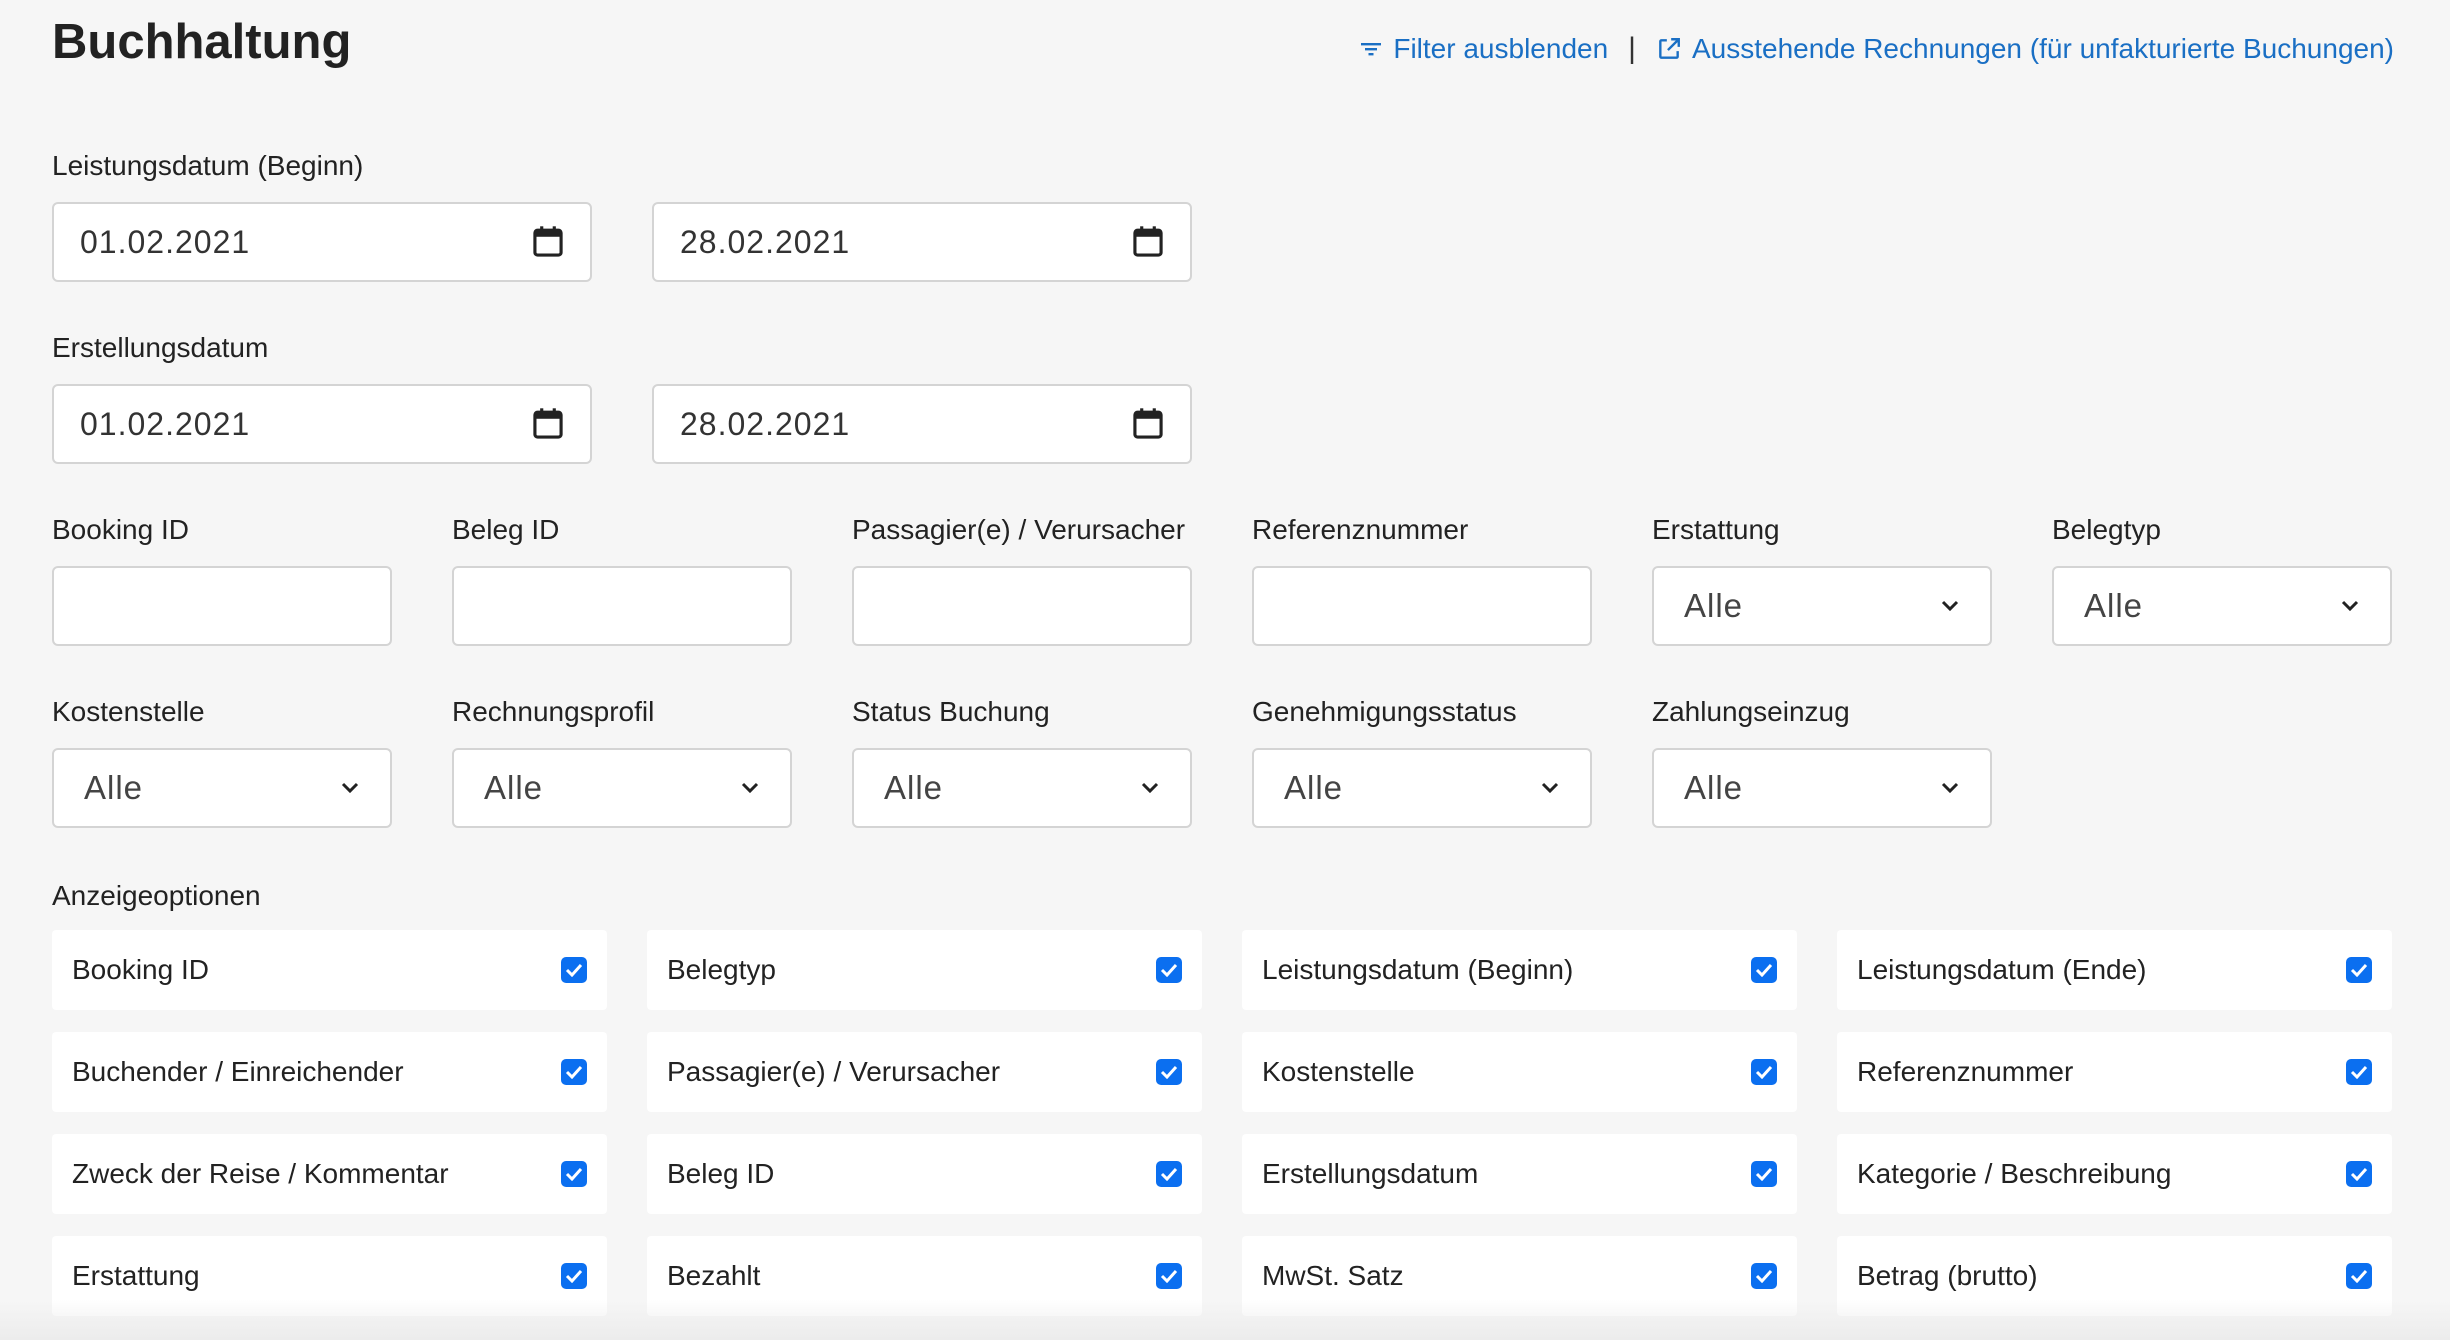 The image size is (2450, 1340). I want to click on receipt-type-select-value: Alle, so click(2114, 605).